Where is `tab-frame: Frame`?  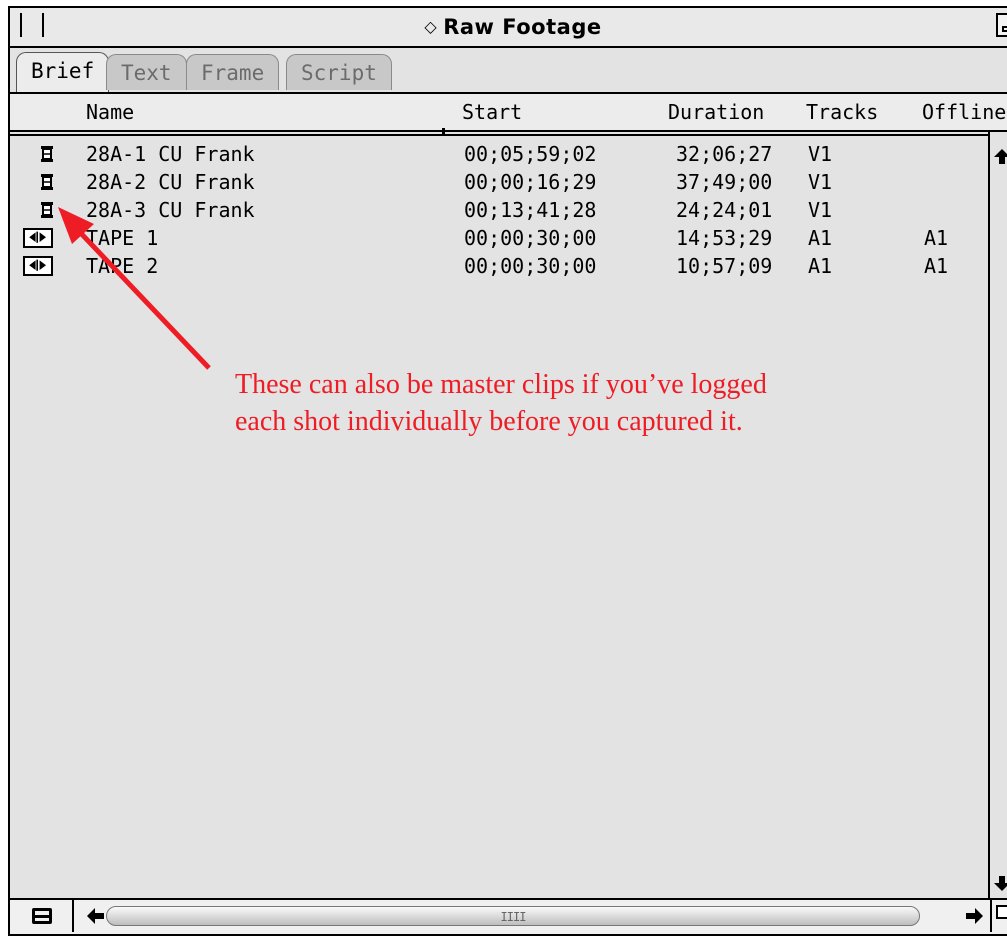
tab-frame: Frame is located at coordinates (233, 72).